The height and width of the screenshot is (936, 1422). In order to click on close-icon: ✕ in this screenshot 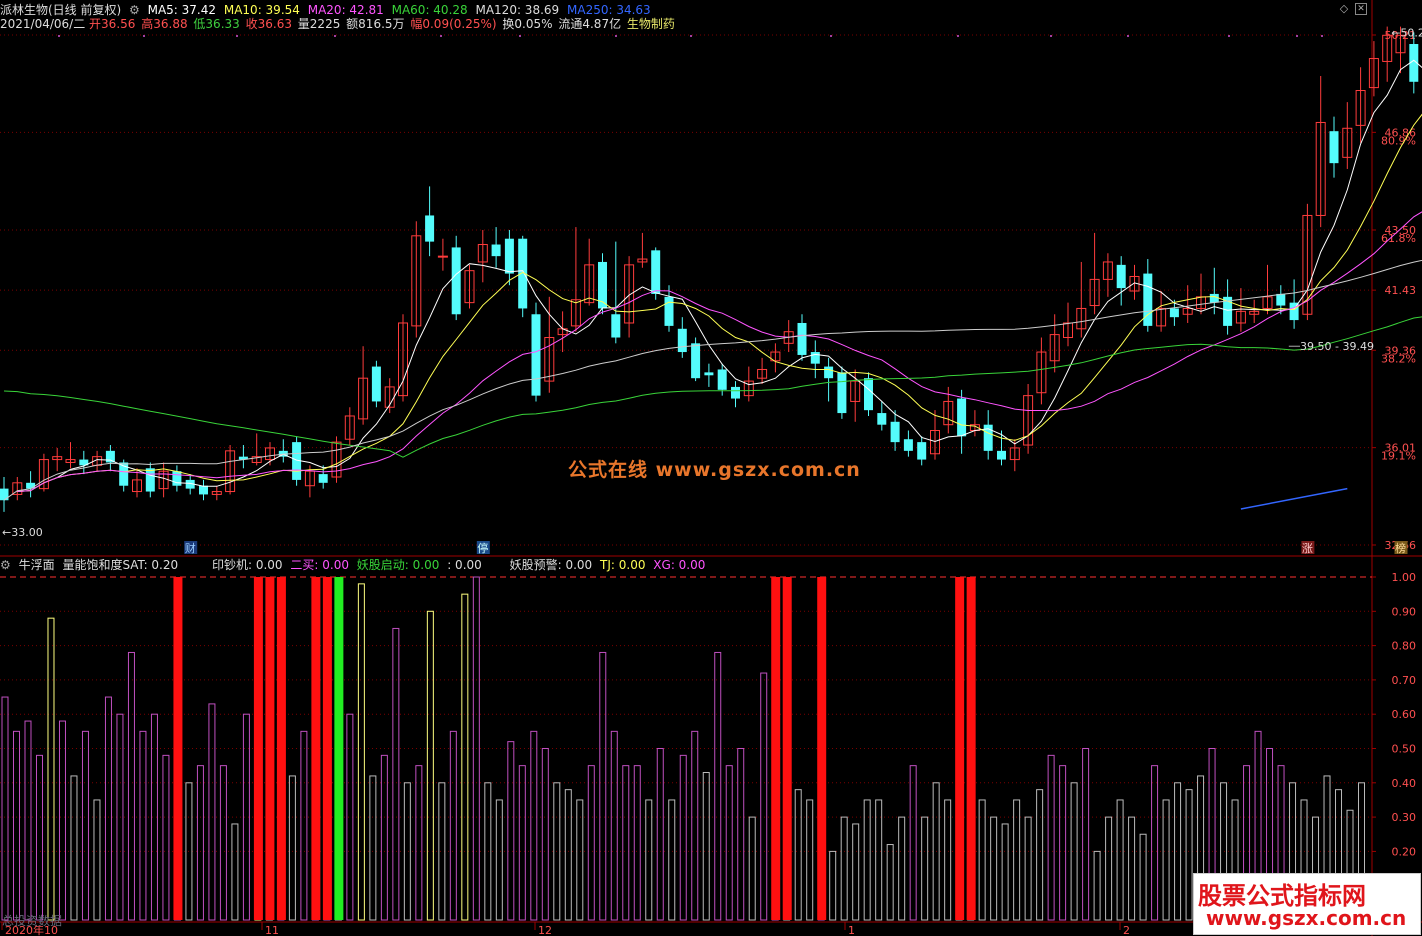, I will do `click(1361, 9)`.